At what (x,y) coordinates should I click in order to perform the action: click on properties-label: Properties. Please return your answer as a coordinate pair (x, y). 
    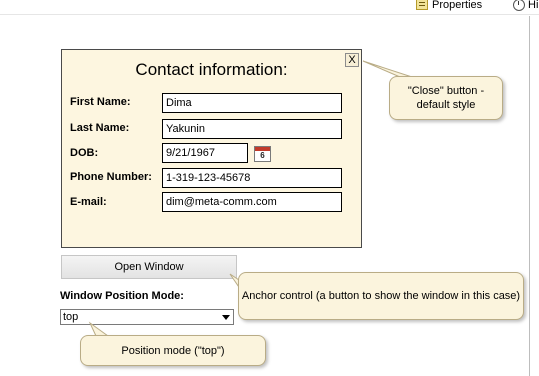
    Looking at the image, I should click on (457, 5).